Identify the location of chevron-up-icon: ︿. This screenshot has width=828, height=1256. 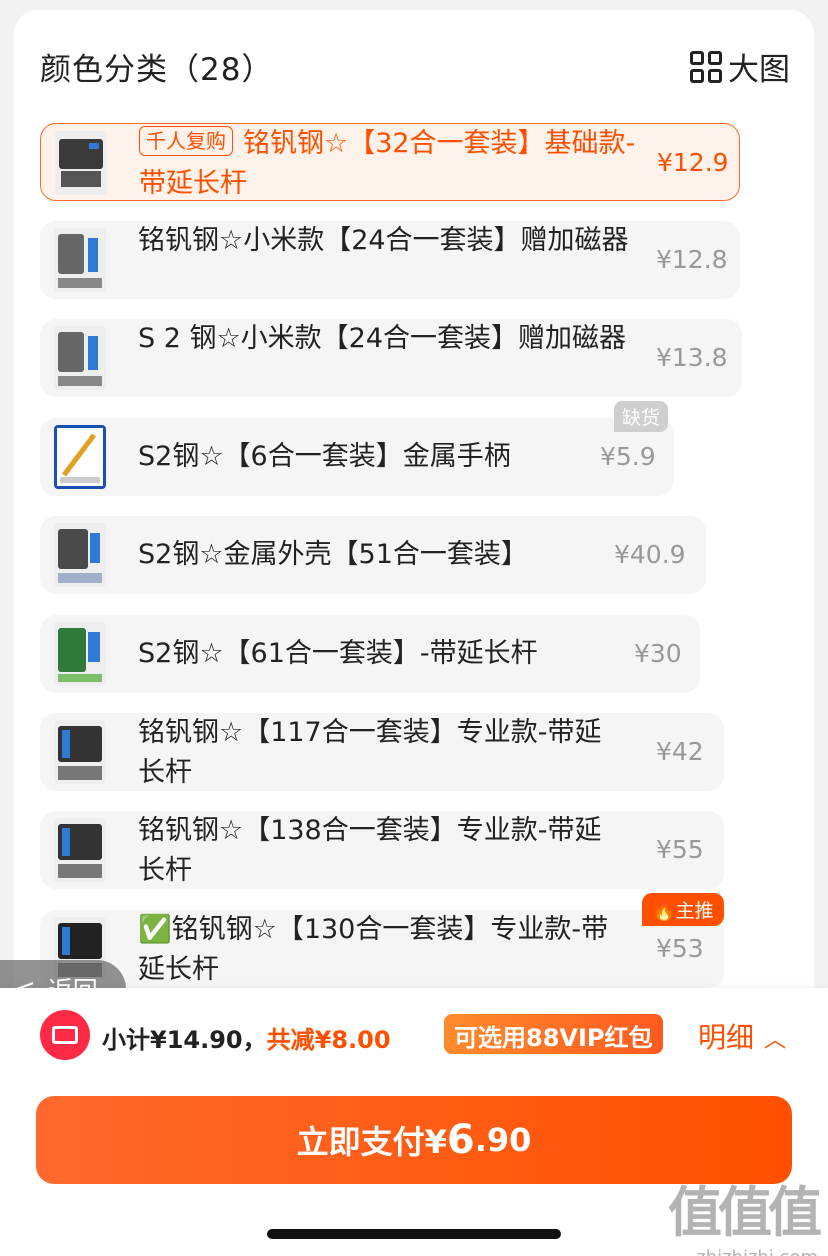
(775, 1040).